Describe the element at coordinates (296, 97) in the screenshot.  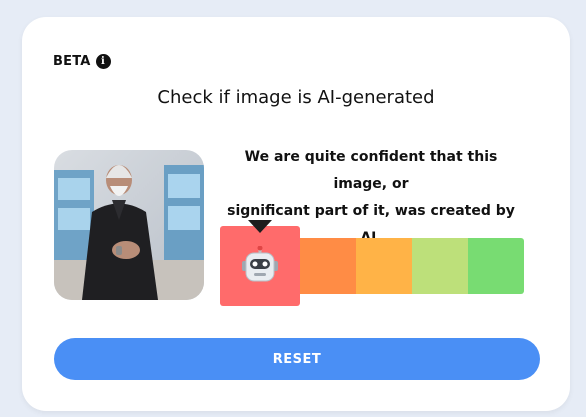
I see `page-title: Check if image is AI-generated` at that location.